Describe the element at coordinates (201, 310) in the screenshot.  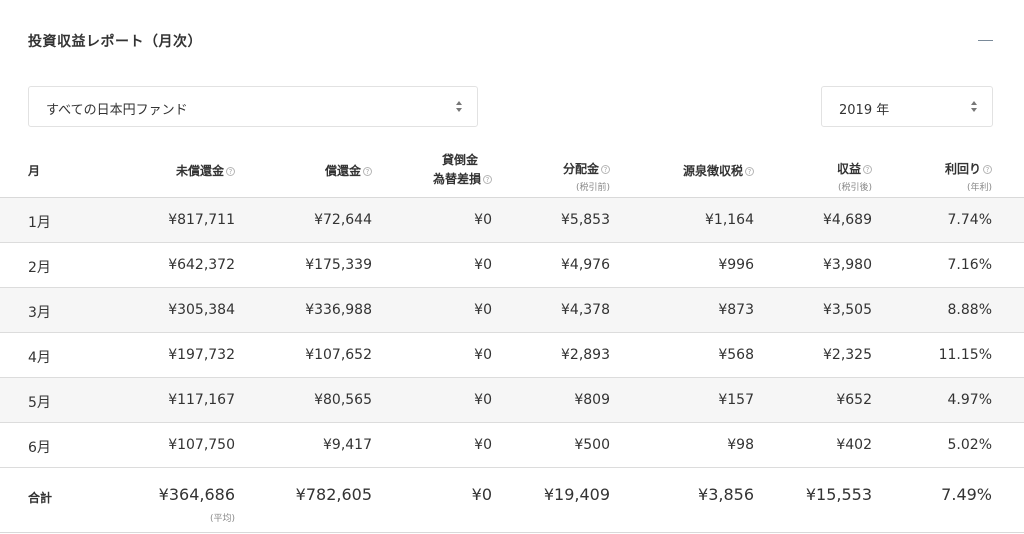
I see `cell-unredeemed: ¥305,384` at that location.